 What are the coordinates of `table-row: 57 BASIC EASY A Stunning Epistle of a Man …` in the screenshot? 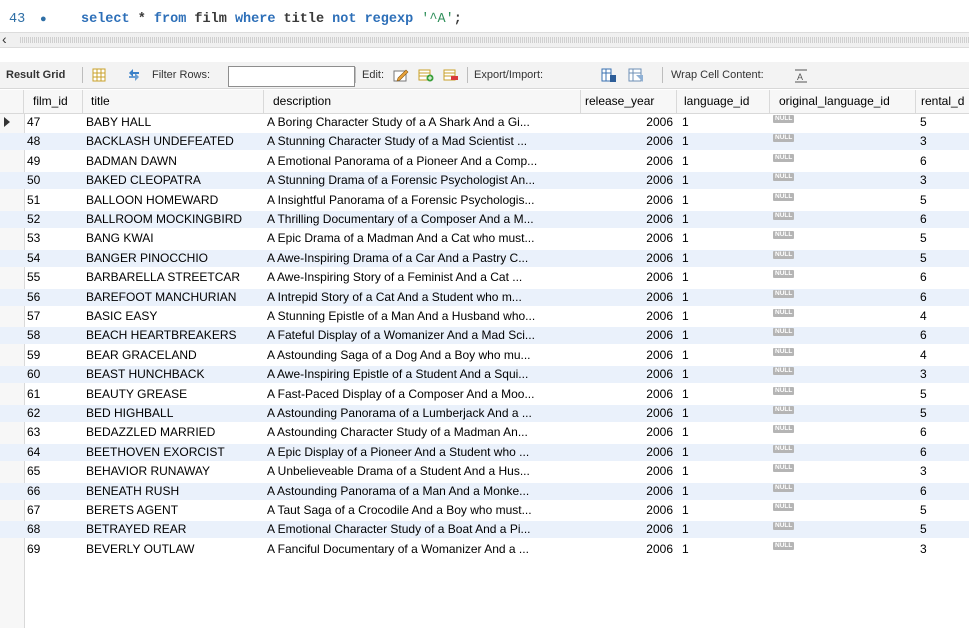 It's located at (484, 316).